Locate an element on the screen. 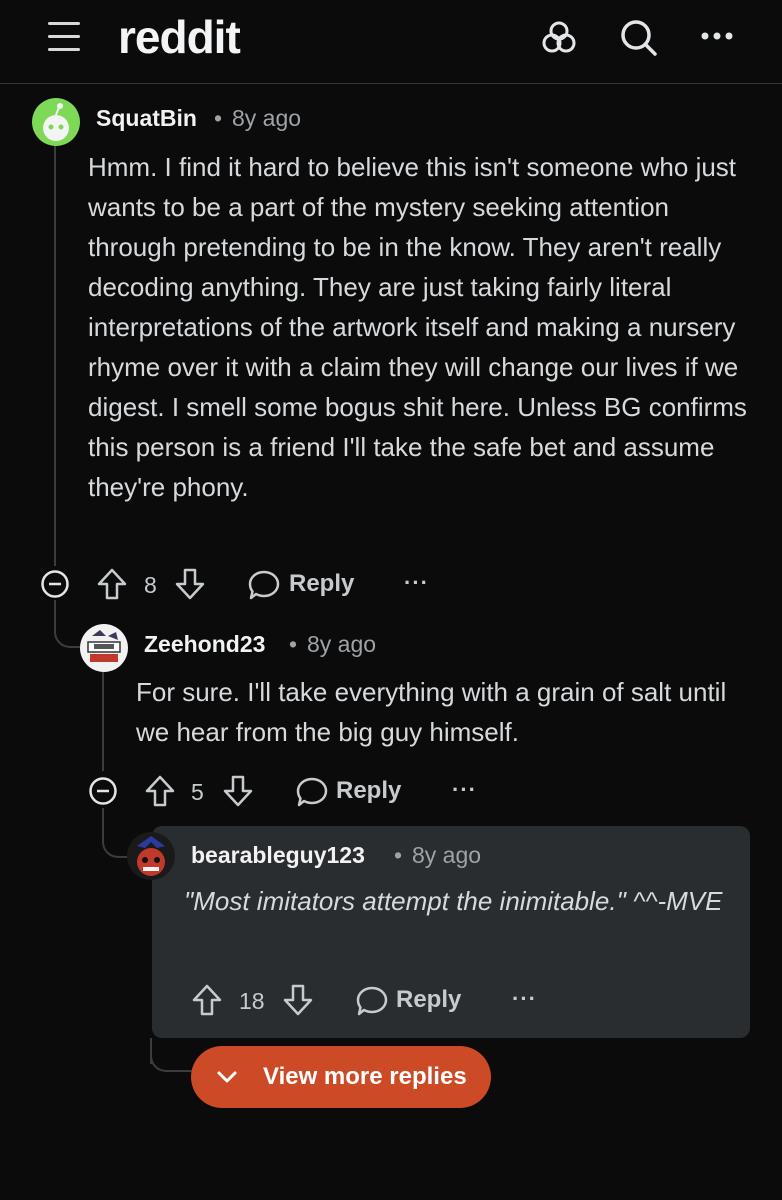 This screenshot has height=1200, width=782. search-icon is located at coordinates (639, 38).